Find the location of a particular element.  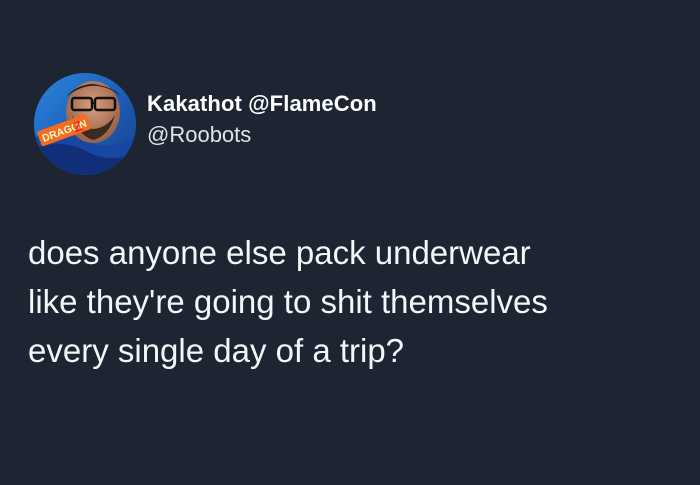

avatar: DRAGON Z is located at coordinates (85, 124).